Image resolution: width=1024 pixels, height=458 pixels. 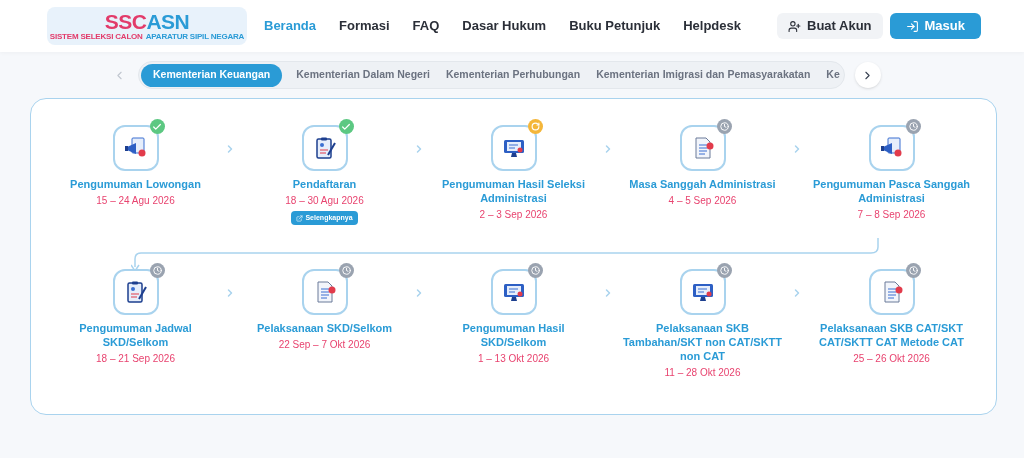 What do you see at coordinates (135, 184) in the screenshot?
I see `step-title: Pengumuman Lowongan` at bounding box center [135, 184].